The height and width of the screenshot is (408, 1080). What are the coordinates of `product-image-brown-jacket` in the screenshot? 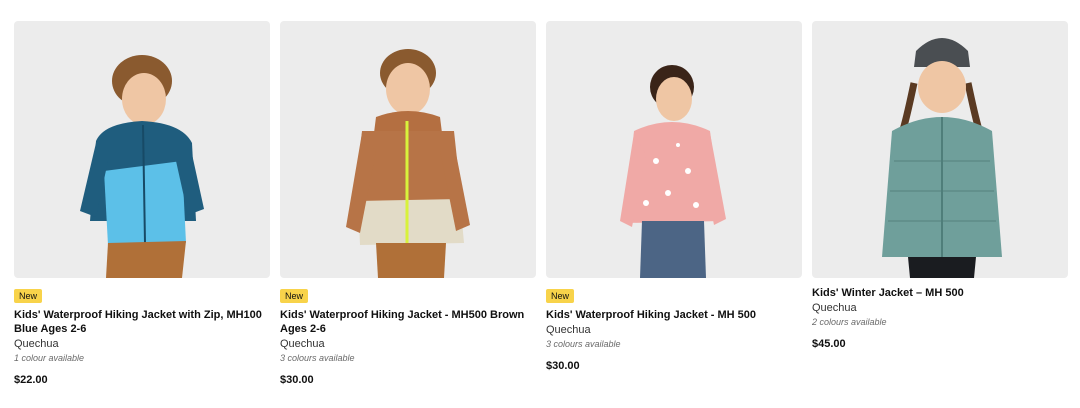 It's located at (408, 149).